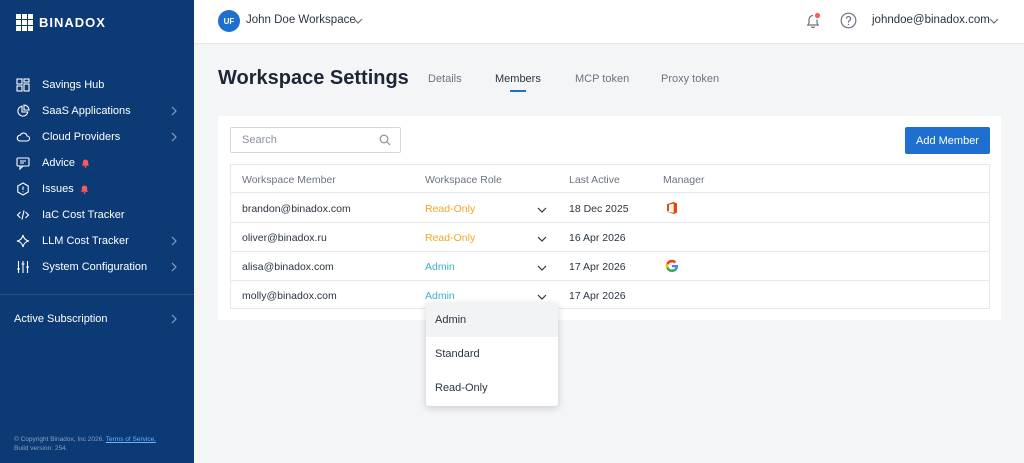 The width and height of the screenshot is (1024, 463). What do you see at coordinates (518, 91) in the screenshot?
I see `active-tab-indicator` at bounding box center [518, 91].